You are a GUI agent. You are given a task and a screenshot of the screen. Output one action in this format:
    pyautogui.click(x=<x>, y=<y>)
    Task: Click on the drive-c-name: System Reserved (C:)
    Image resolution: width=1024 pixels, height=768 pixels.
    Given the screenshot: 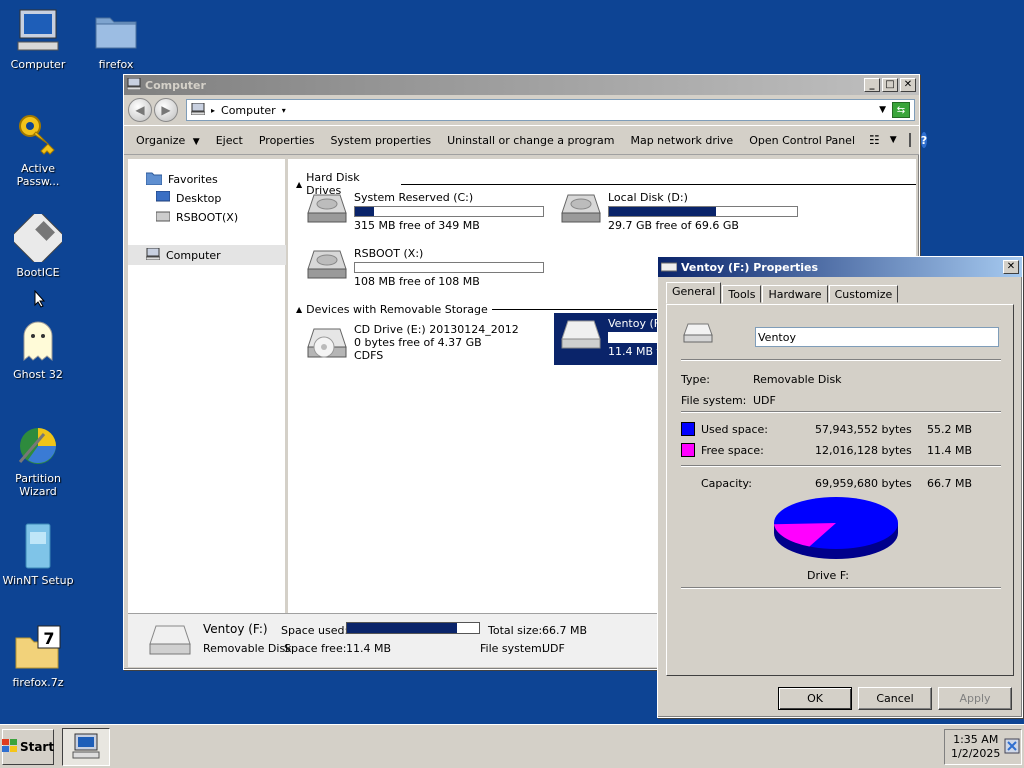 What is the action you would take?
    pyautogui.click(x=414, y=197)
    